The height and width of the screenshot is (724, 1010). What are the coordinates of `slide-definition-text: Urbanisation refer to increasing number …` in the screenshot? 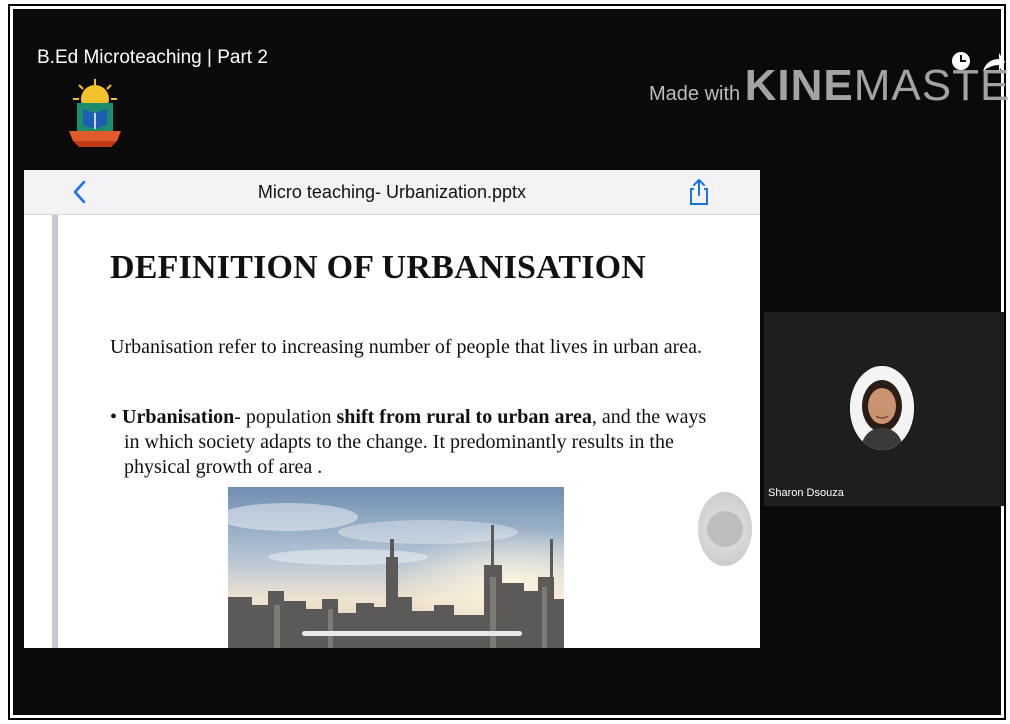 It's located at (406, 347).